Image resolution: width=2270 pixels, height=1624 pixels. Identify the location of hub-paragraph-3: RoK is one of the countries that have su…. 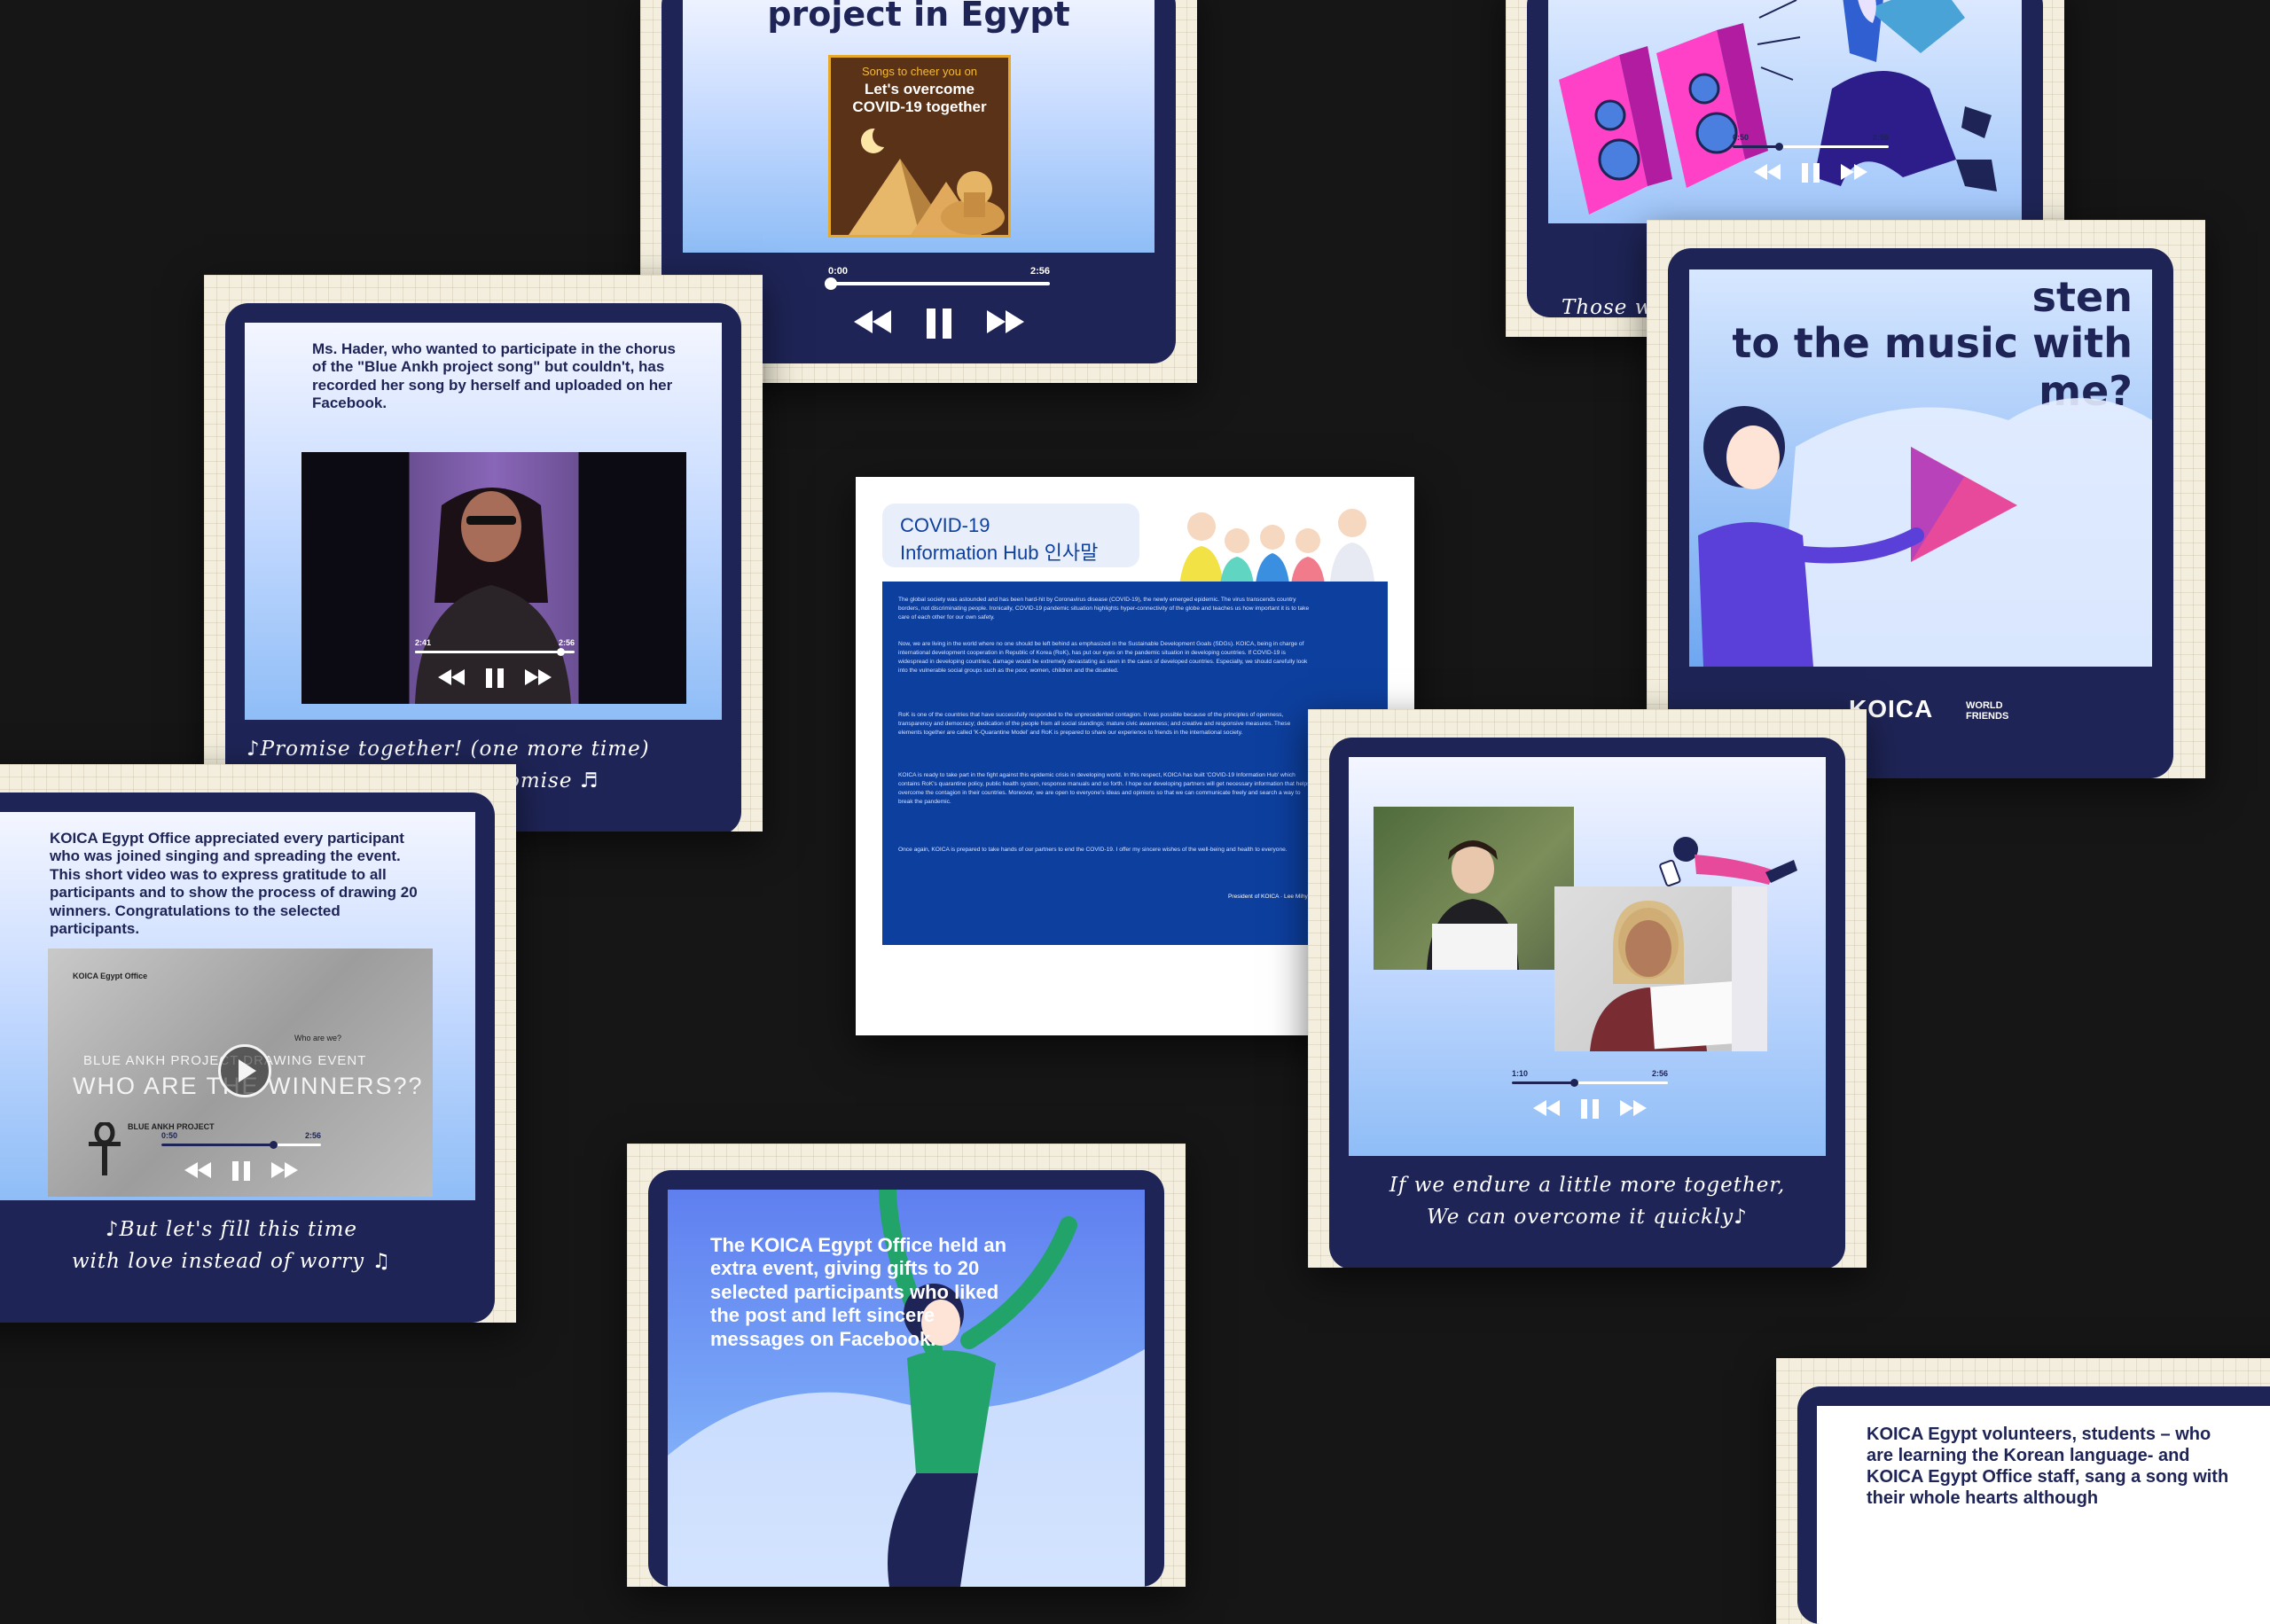
(1094, 724).